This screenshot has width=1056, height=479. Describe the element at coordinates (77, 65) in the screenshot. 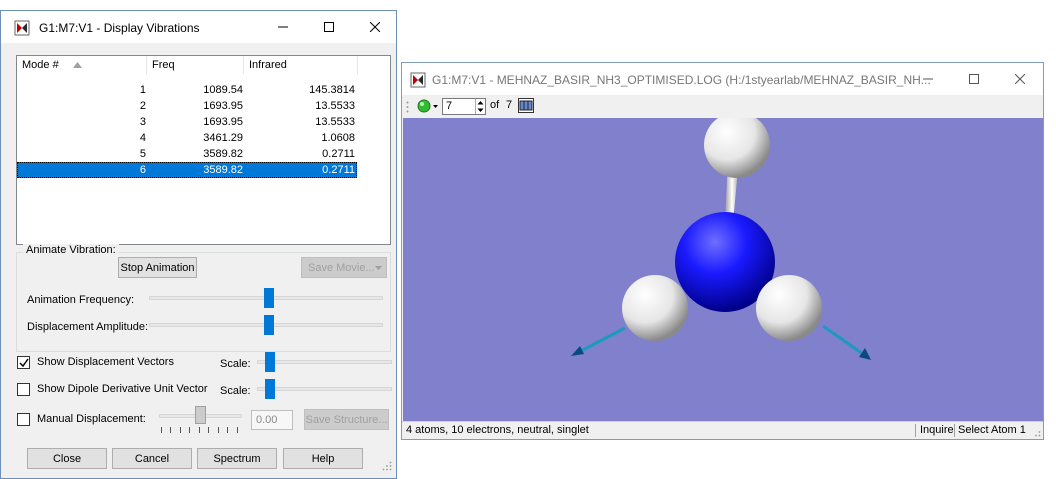

I see `sort-ascending-icon` at that location.